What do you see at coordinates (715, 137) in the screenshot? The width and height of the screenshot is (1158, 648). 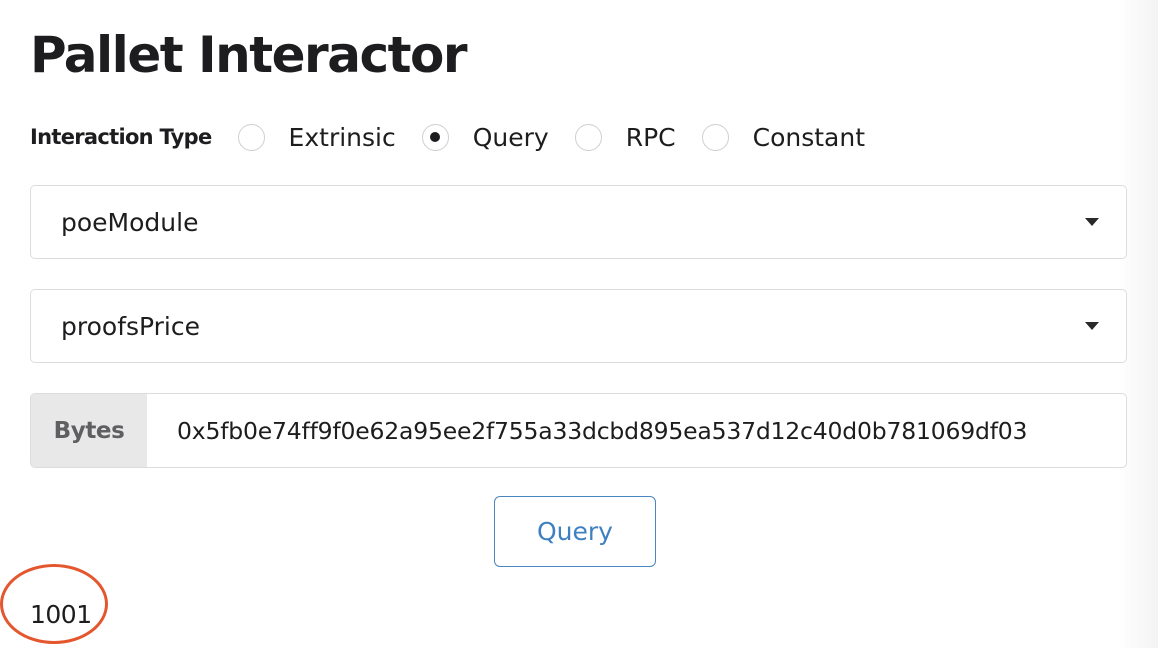 I see `radio-button-constant` at bounding box center [715, 137].